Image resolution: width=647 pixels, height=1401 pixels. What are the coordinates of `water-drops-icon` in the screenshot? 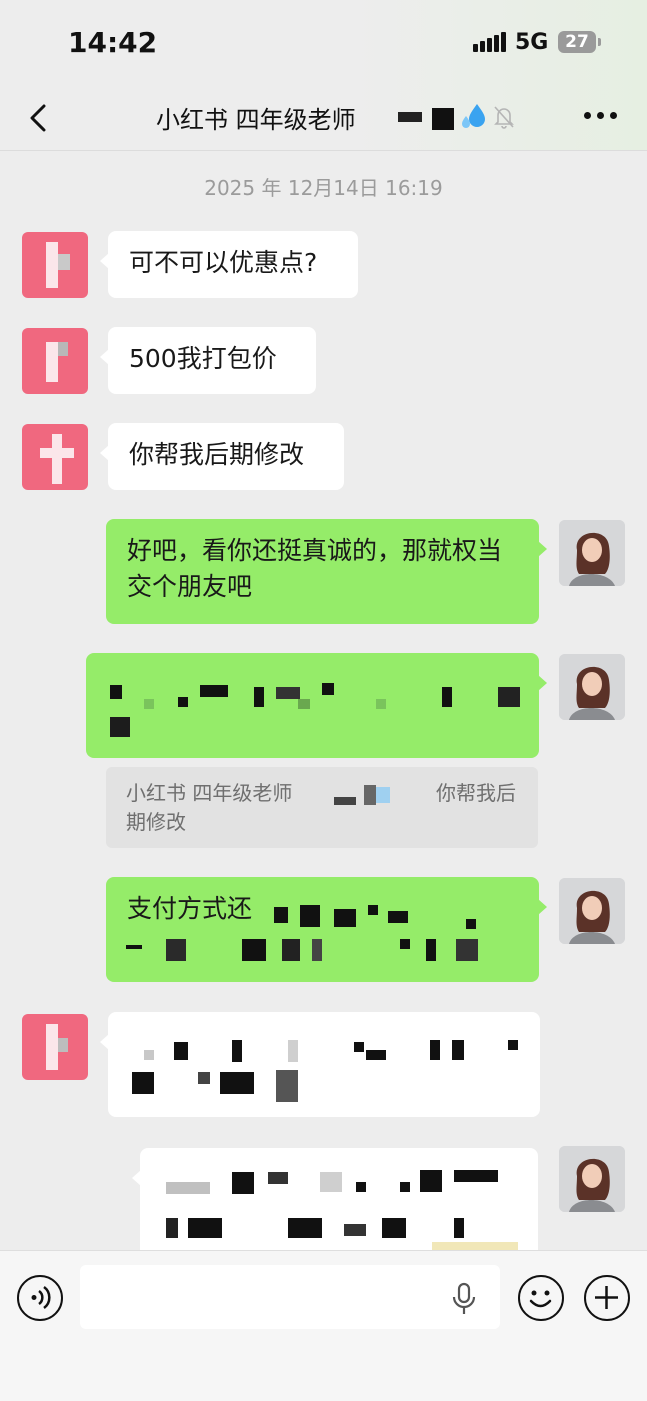 It's located at (473, 116).